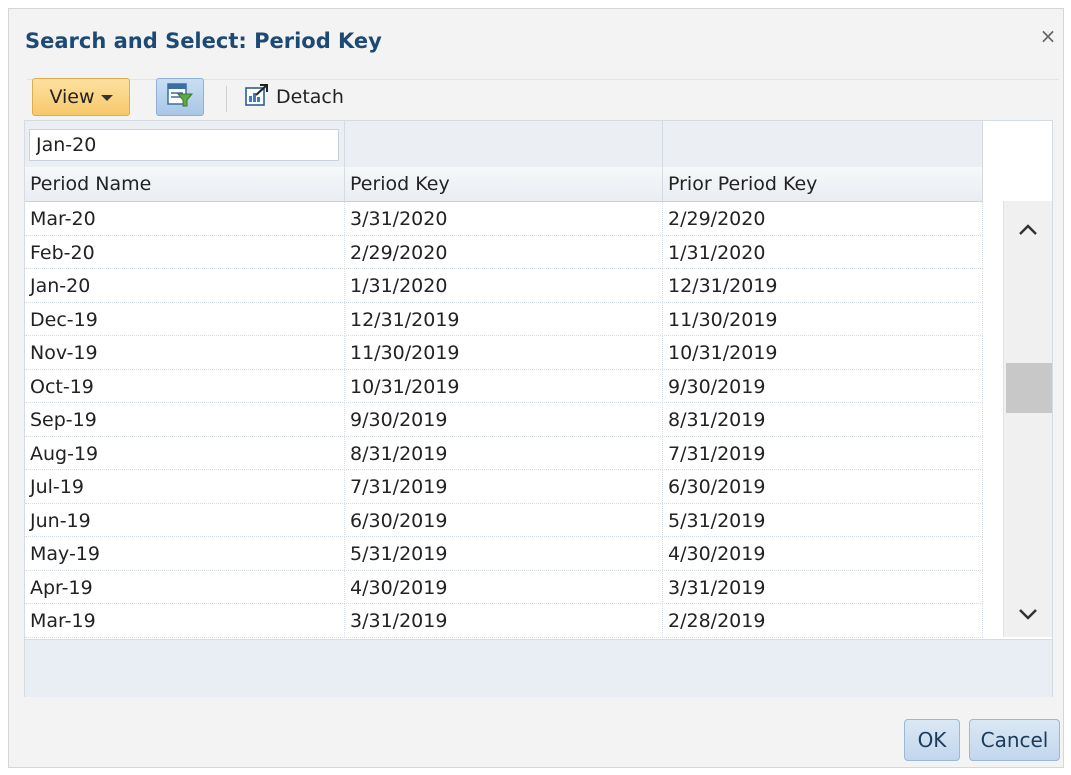 This screenshot has width=1071, height=775. I want to click on view-menu-button: View, so click(81, 97).